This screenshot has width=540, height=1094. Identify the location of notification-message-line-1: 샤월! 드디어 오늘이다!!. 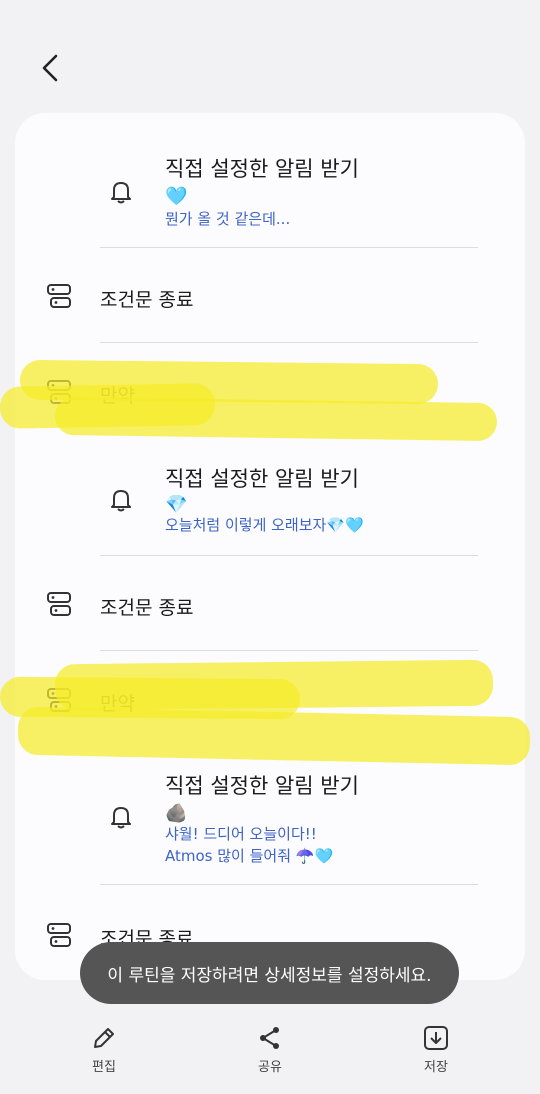
(241, 834).